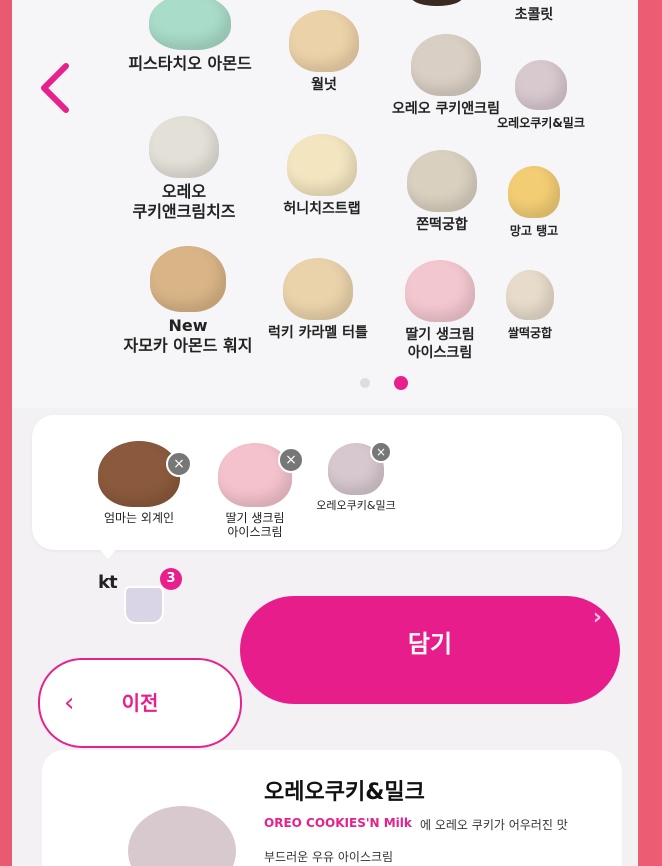 This screenshot has width=662, height=866. I want to click on selected-flavor-item: 엄마는 외계인 ×, so click(139, 483).